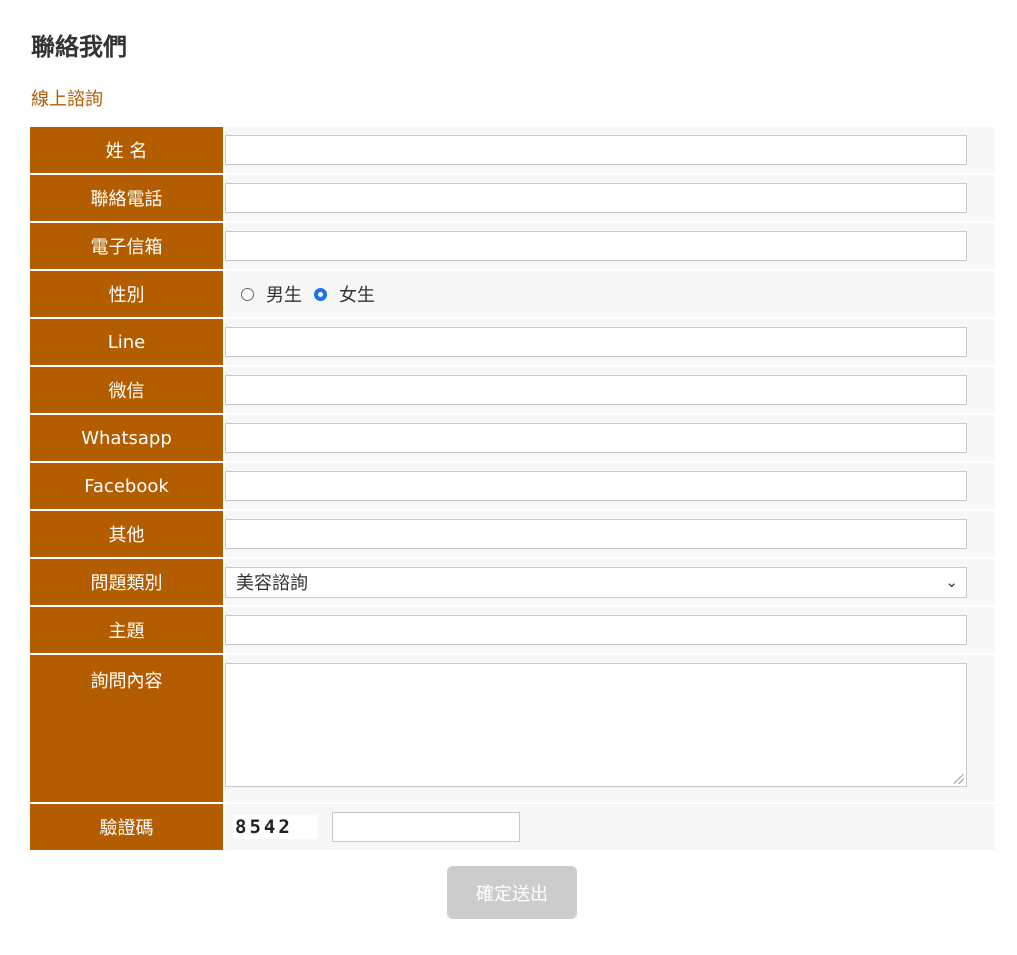  What do you see at coordinates (247, 294) in the screenshot?
I see `gender-male-radio` at bounding box center [247, 294].